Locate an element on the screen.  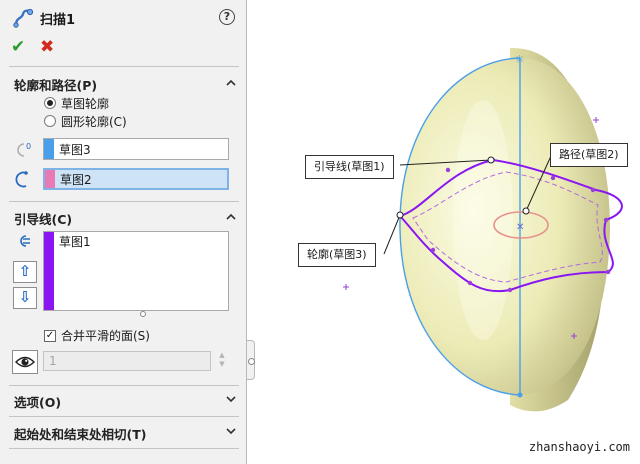
profile-value: 草图3 is located at coordinates (75, 149).